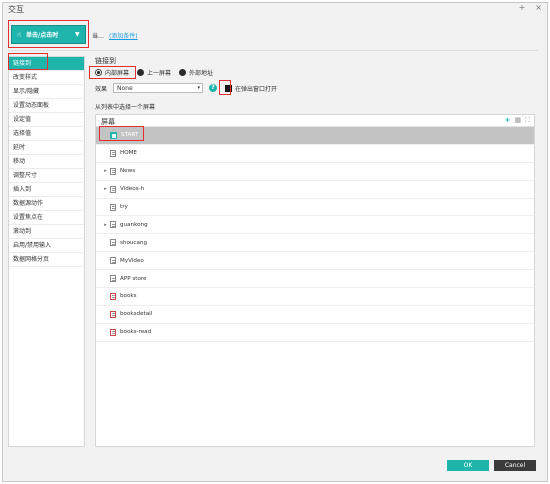 The width and height of the screenshot is (550, 484). What do you see at coordinates (46, 92) in the screenshot?
I see `action-item: 显示/隐藏` at bounding box center [46, 92].